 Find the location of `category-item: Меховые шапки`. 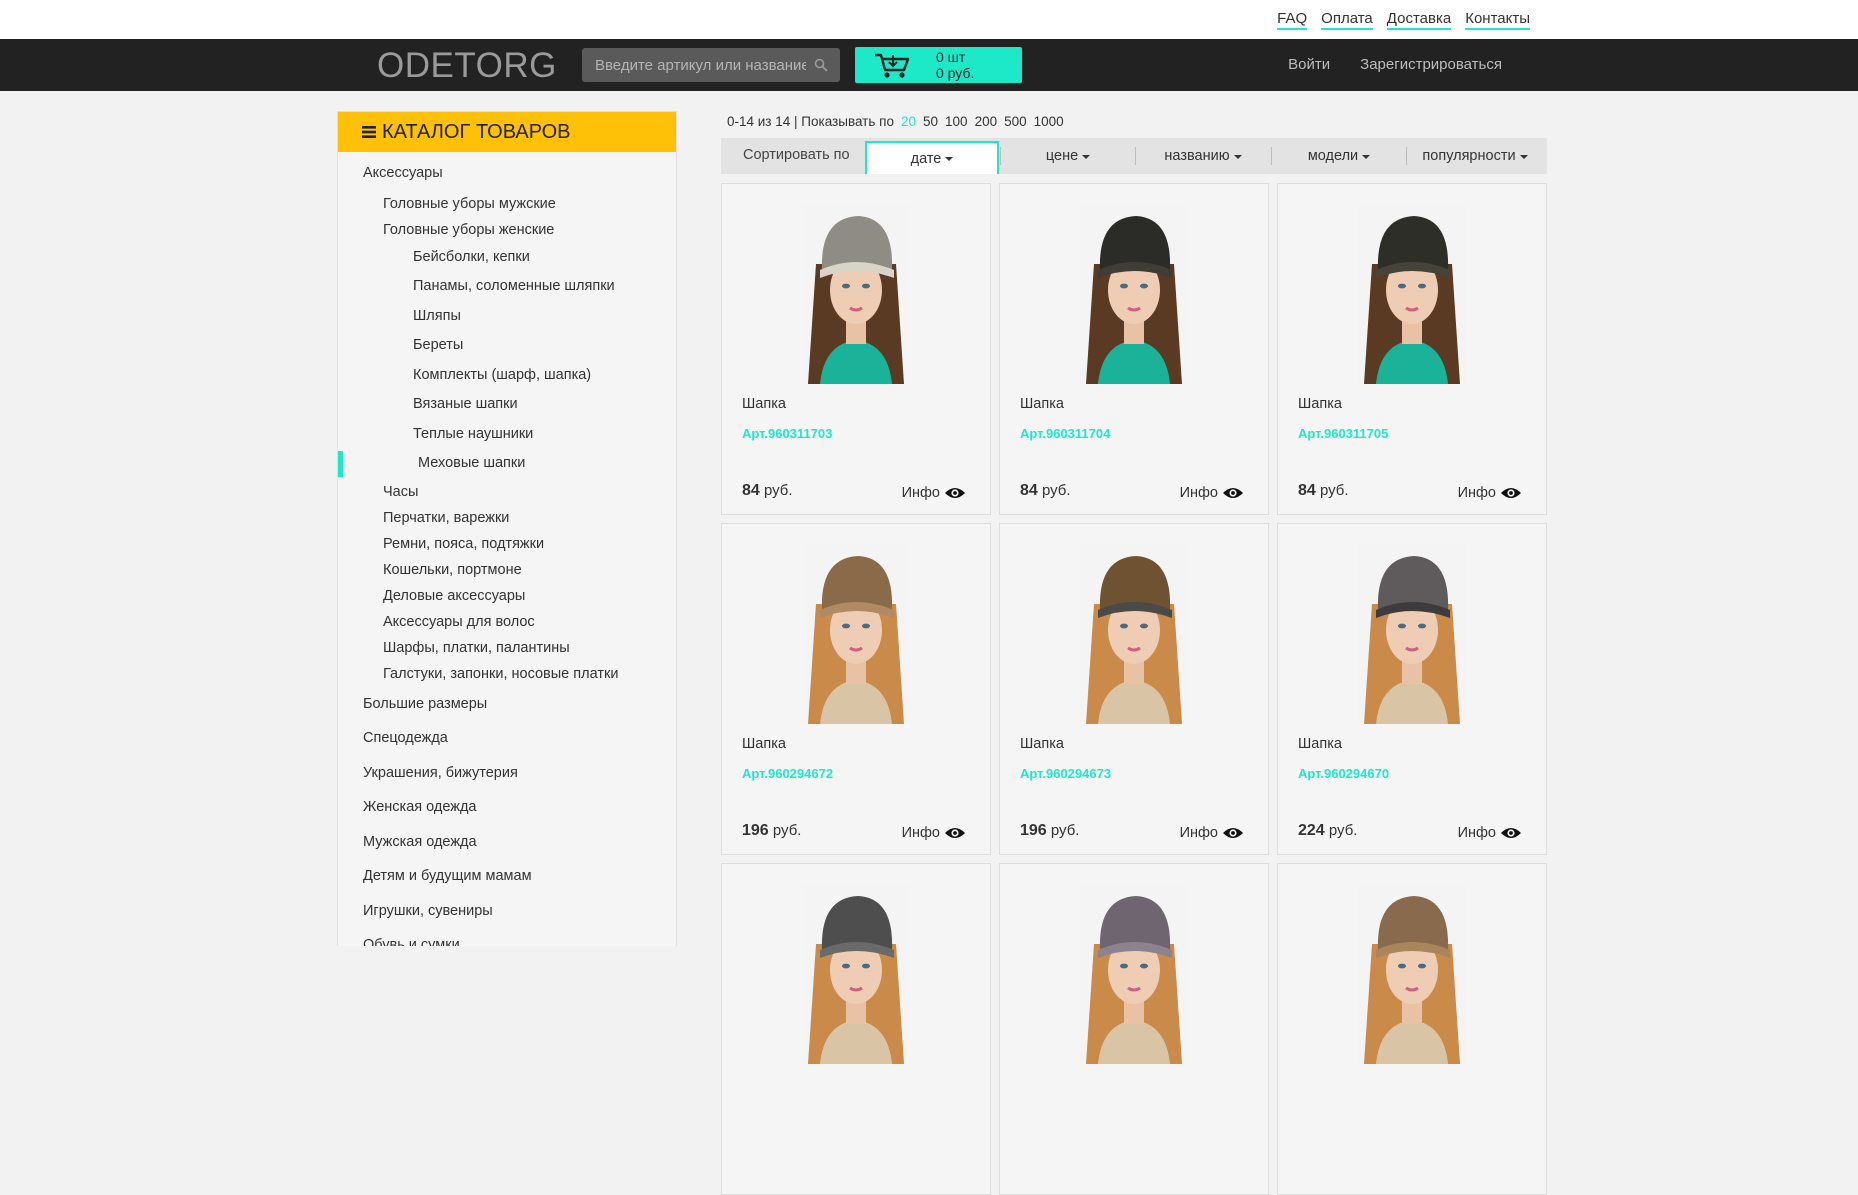

category-item: Меховые шапки is located at coordinates (507, 464).